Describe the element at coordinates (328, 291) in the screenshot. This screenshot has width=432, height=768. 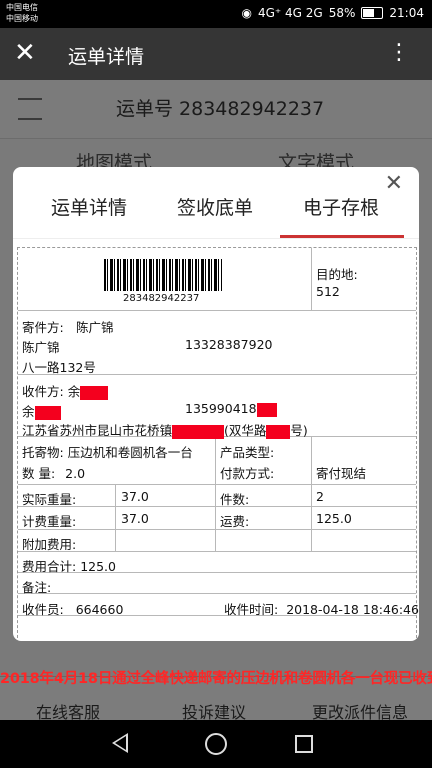
I see `destination-value: 512` at that location.